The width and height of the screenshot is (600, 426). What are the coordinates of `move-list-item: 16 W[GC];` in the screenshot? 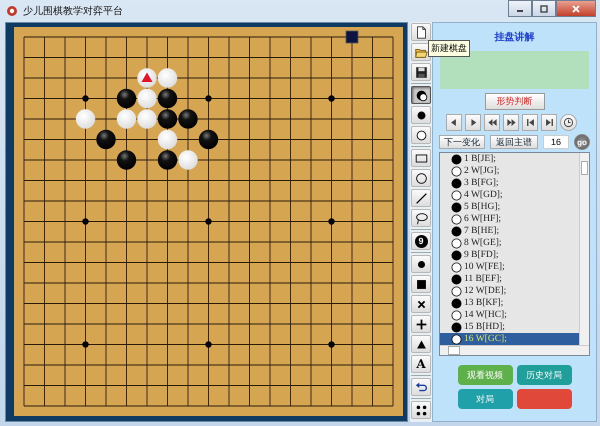 It's located at (509, 339).